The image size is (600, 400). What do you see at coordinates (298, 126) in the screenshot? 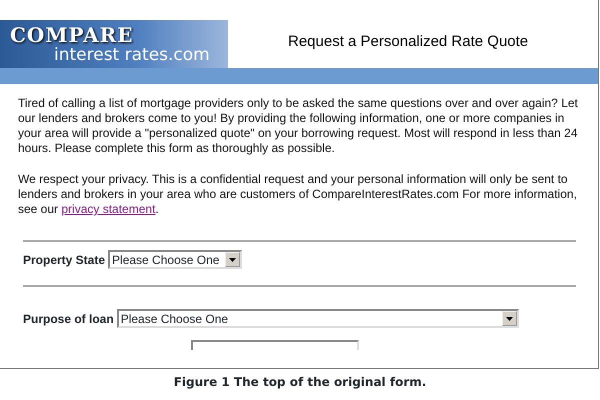
I see `intro-paragraph: Tired of calling a list of mortgage providers only to be asked the same questions over and over again? Let our lenders and brokers come to you! By providing the following information, one or more companies in your area will provide a "personalized quote" on your borrowing request. Most will respond in less than 24 hours. Please complete this form as thoroughly as possible.` at bounding box center [298, 126].